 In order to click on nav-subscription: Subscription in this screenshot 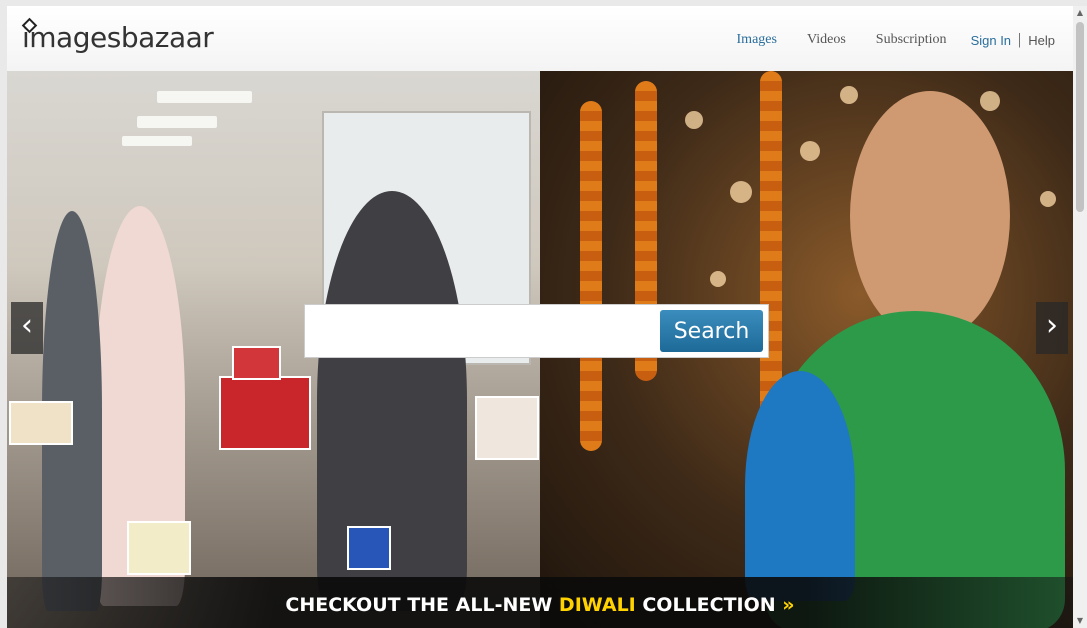, I will do `click(911, 40)`.